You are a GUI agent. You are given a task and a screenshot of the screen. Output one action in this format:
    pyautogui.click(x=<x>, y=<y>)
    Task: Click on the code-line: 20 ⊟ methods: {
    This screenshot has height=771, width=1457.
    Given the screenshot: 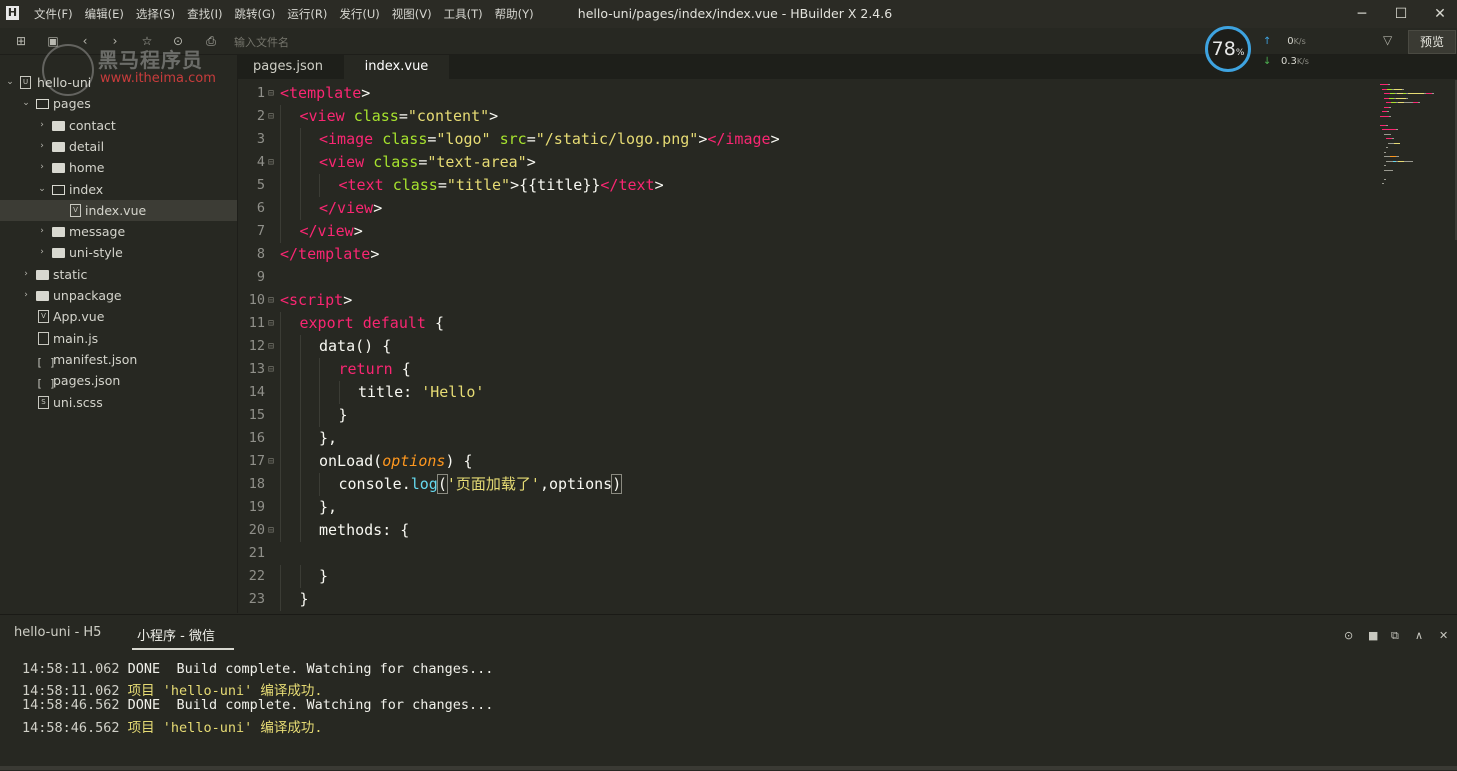 What is the action you would take?
    pyautogui.click(x=803, y=530)
    